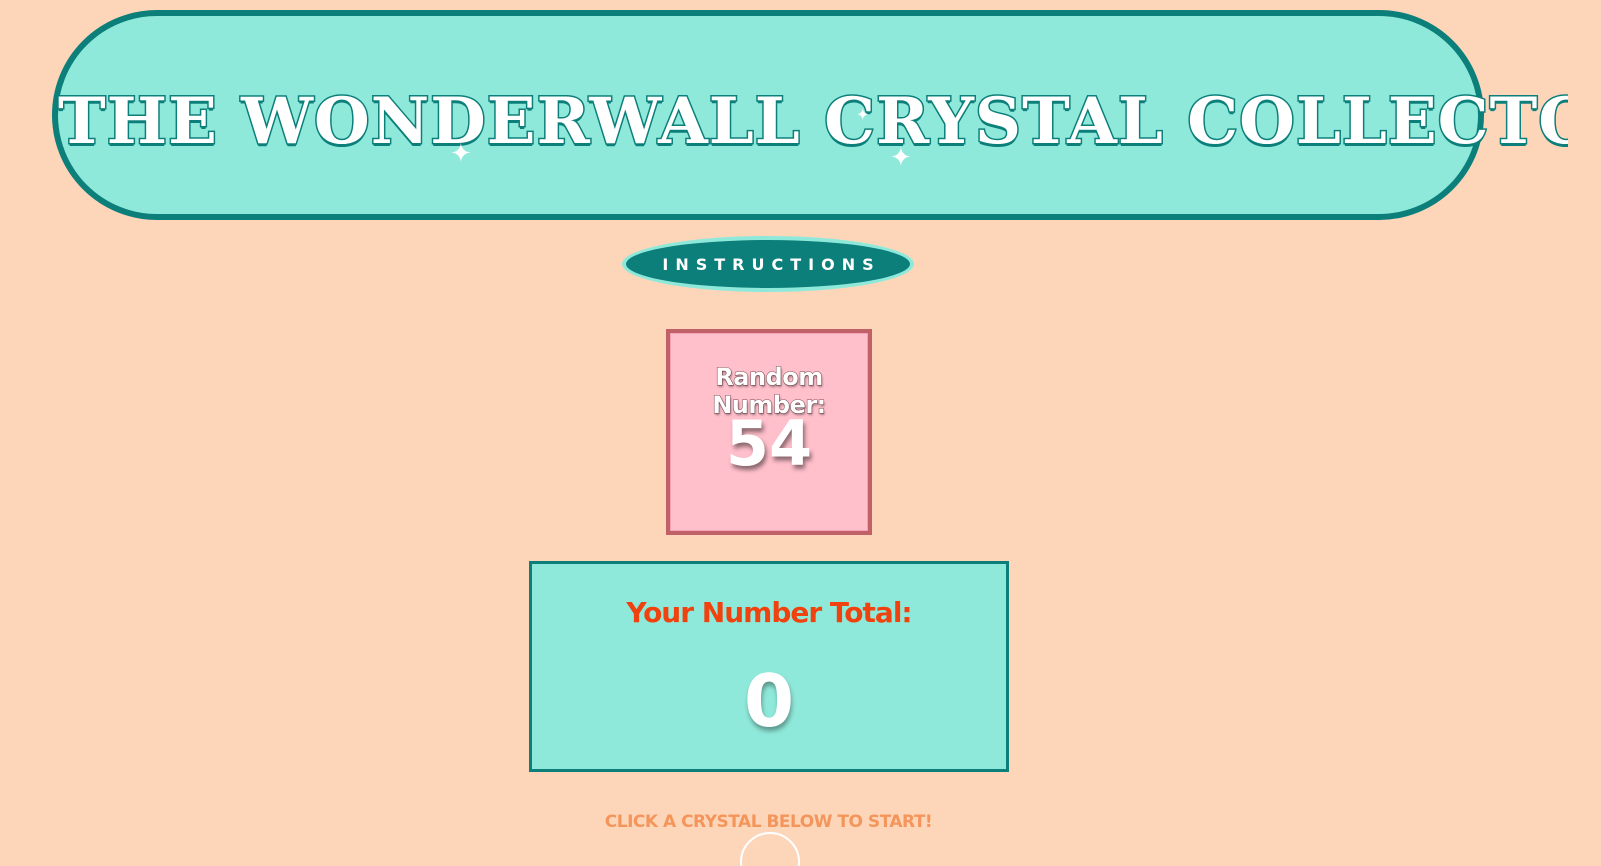 The height and width of the screenshot is (866, 1601). Describe the element at coordinates (770, 849) in the screenshot. I see `crystal-icon` at that location.